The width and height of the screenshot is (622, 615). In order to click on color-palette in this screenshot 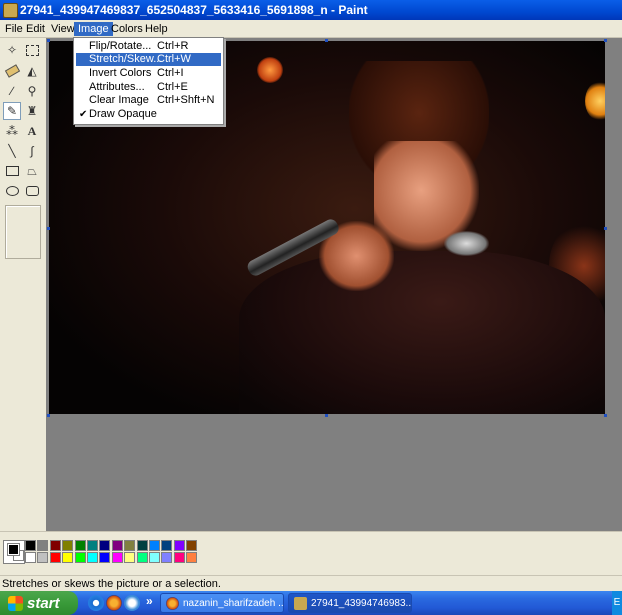, I will do `click(311, 553)`.